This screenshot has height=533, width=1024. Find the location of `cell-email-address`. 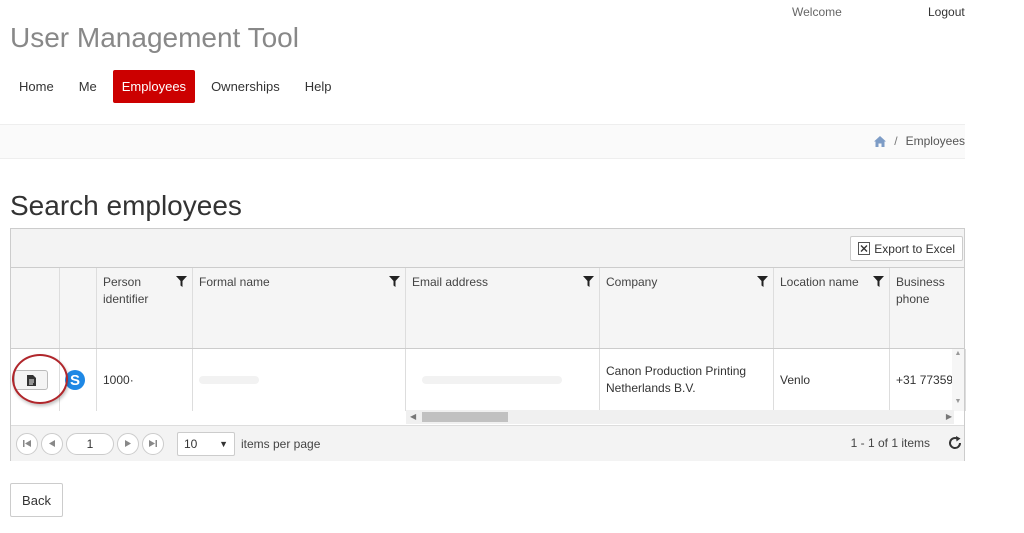

cell-email-address is located at coordinates (503, 380).